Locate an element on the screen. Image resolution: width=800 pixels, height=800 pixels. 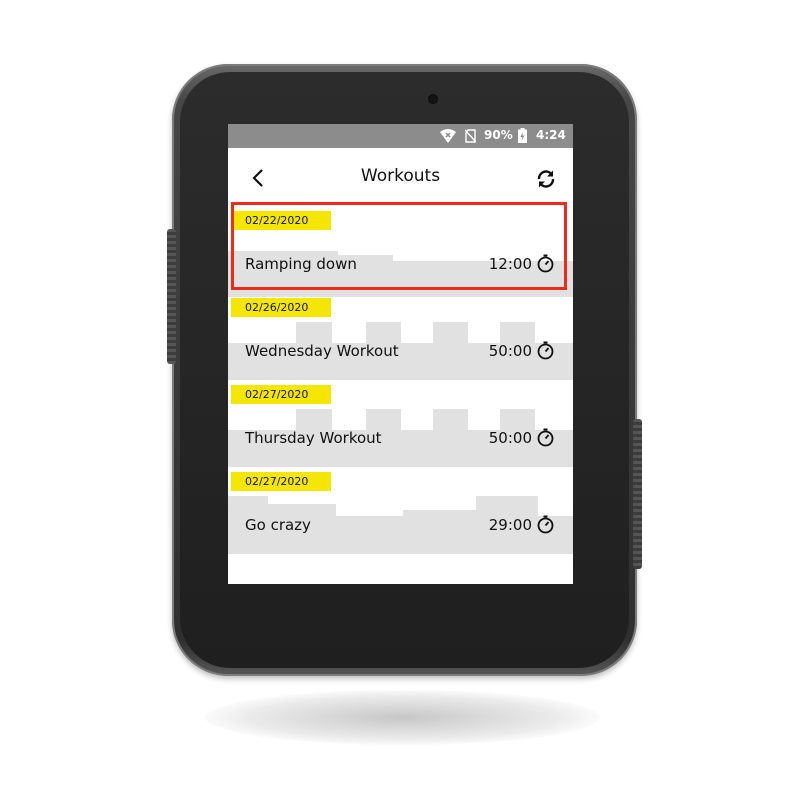
workout-name: Thursday Workout is located at coordinates (313, 438).